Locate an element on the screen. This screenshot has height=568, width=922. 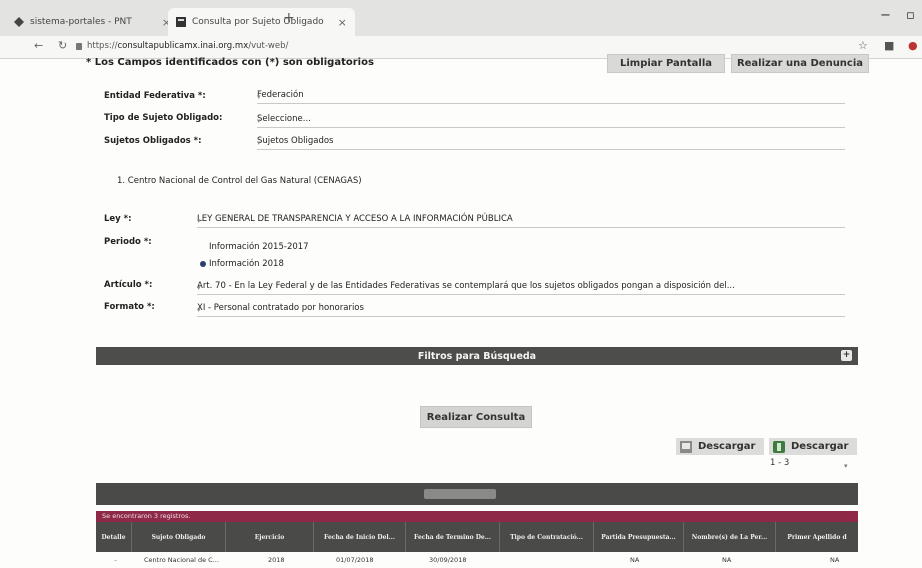
records-found-text: Se encontraron 3 registros. is located at coordinates (477, 516).